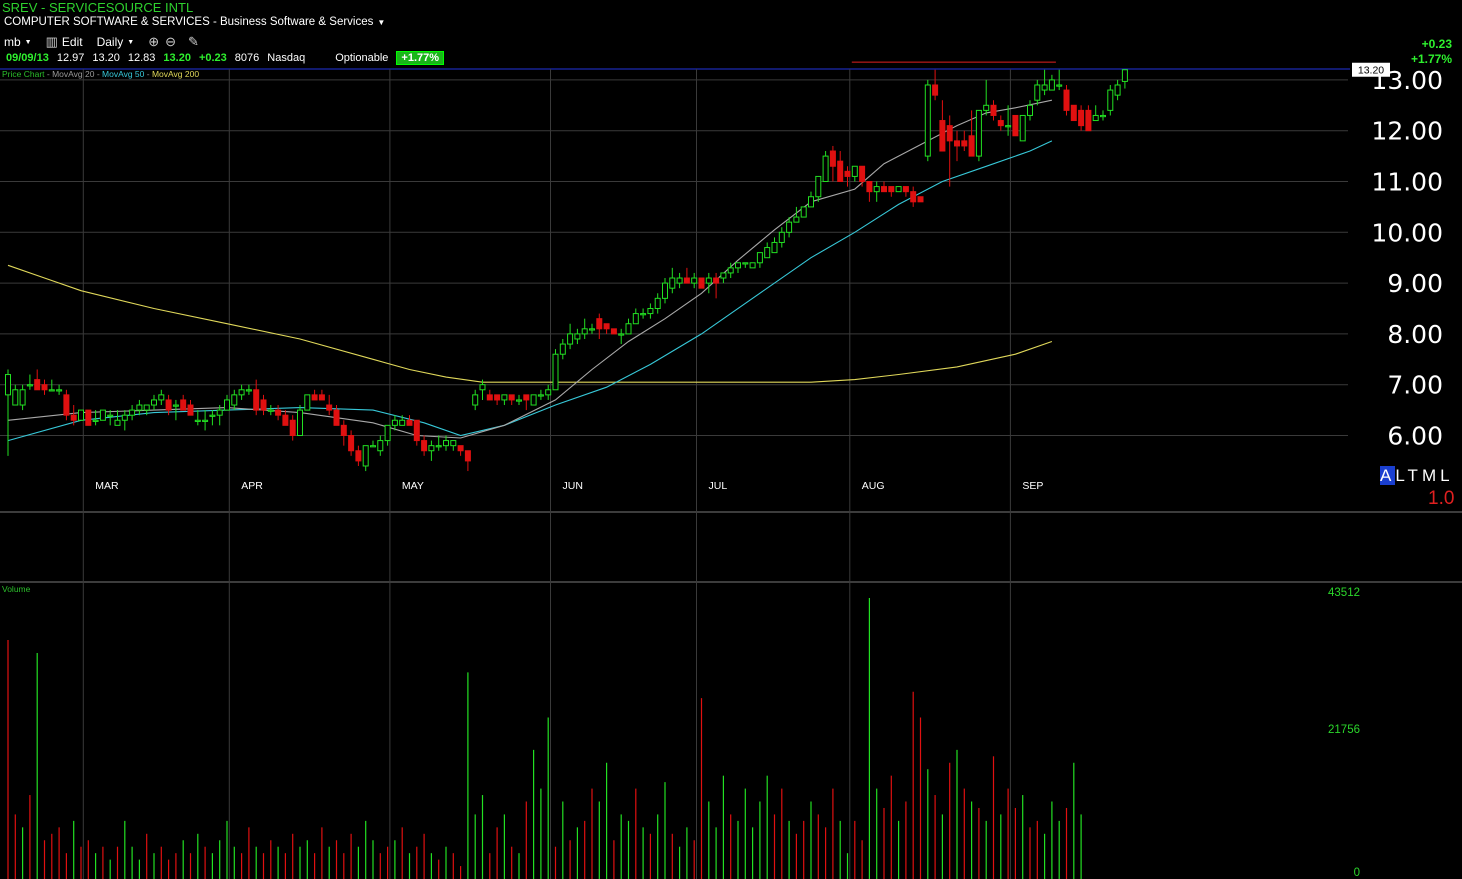 The height and width of the screenshot is (879, 1462). I want to click on month-label: MAR, so click(107, 486).